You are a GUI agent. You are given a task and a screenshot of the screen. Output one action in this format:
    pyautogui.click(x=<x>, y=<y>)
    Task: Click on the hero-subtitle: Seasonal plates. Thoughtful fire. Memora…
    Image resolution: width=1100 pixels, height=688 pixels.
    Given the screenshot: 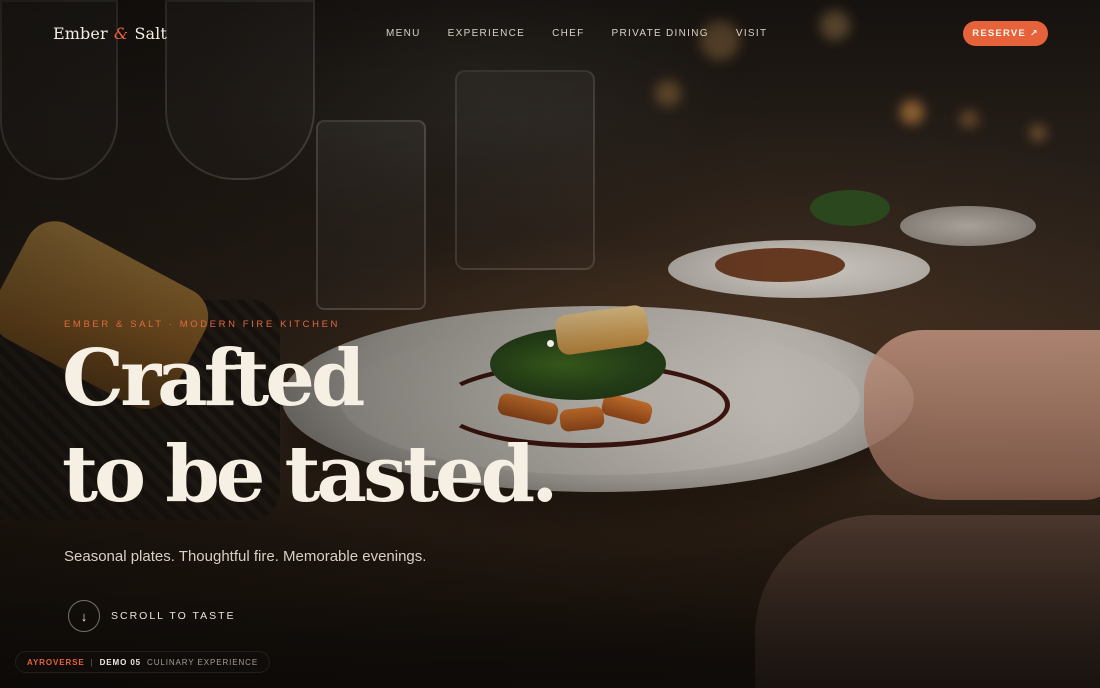 What is the action you would take?
    pyautogui.click(x=245, y=556)
    